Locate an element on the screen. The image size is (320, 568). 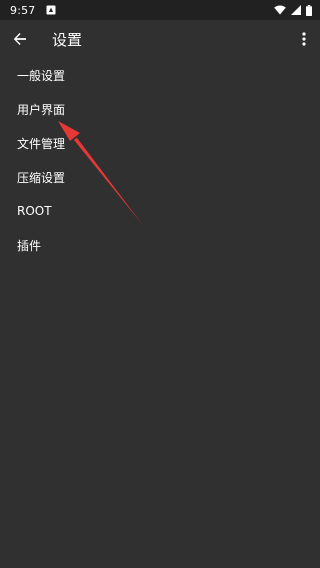
settings-item-file-management: 文件管理 is located at coordinates (160, 143).